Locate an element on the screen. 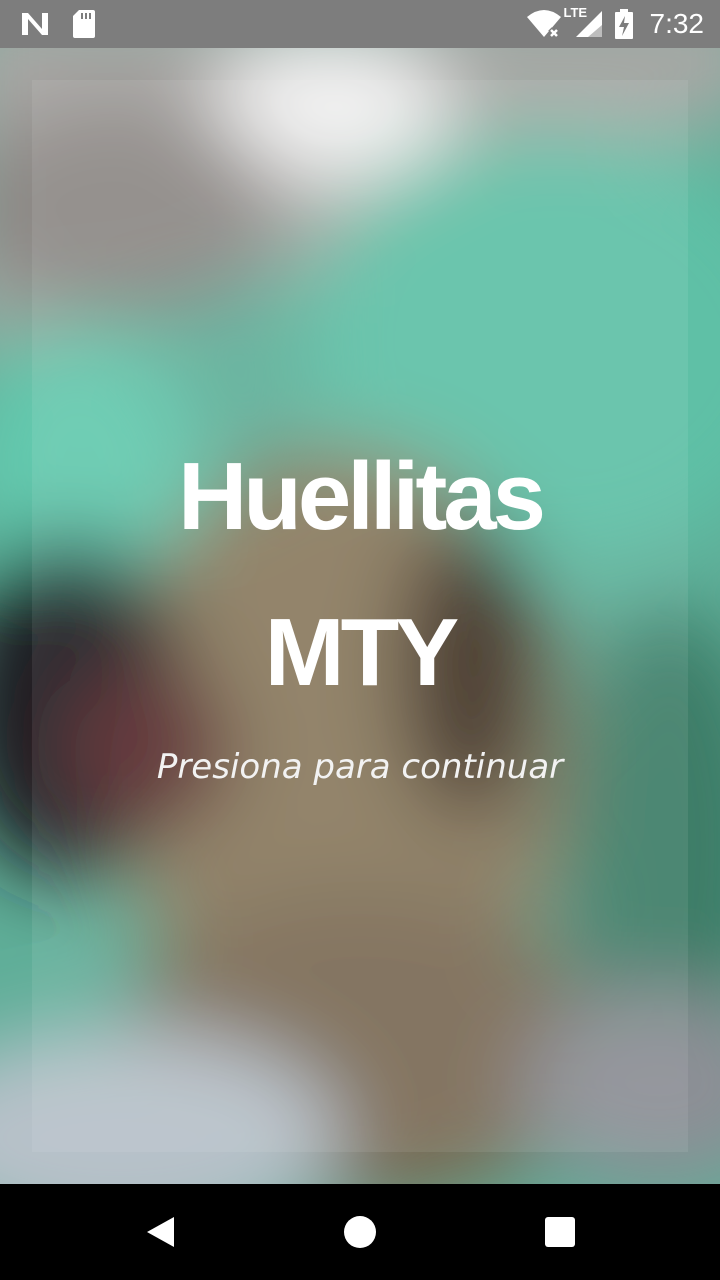 The width and height of the screenshot is (720, 1280). tap-hint-text: Presiona para continuar is located at coordinates (360, 767).